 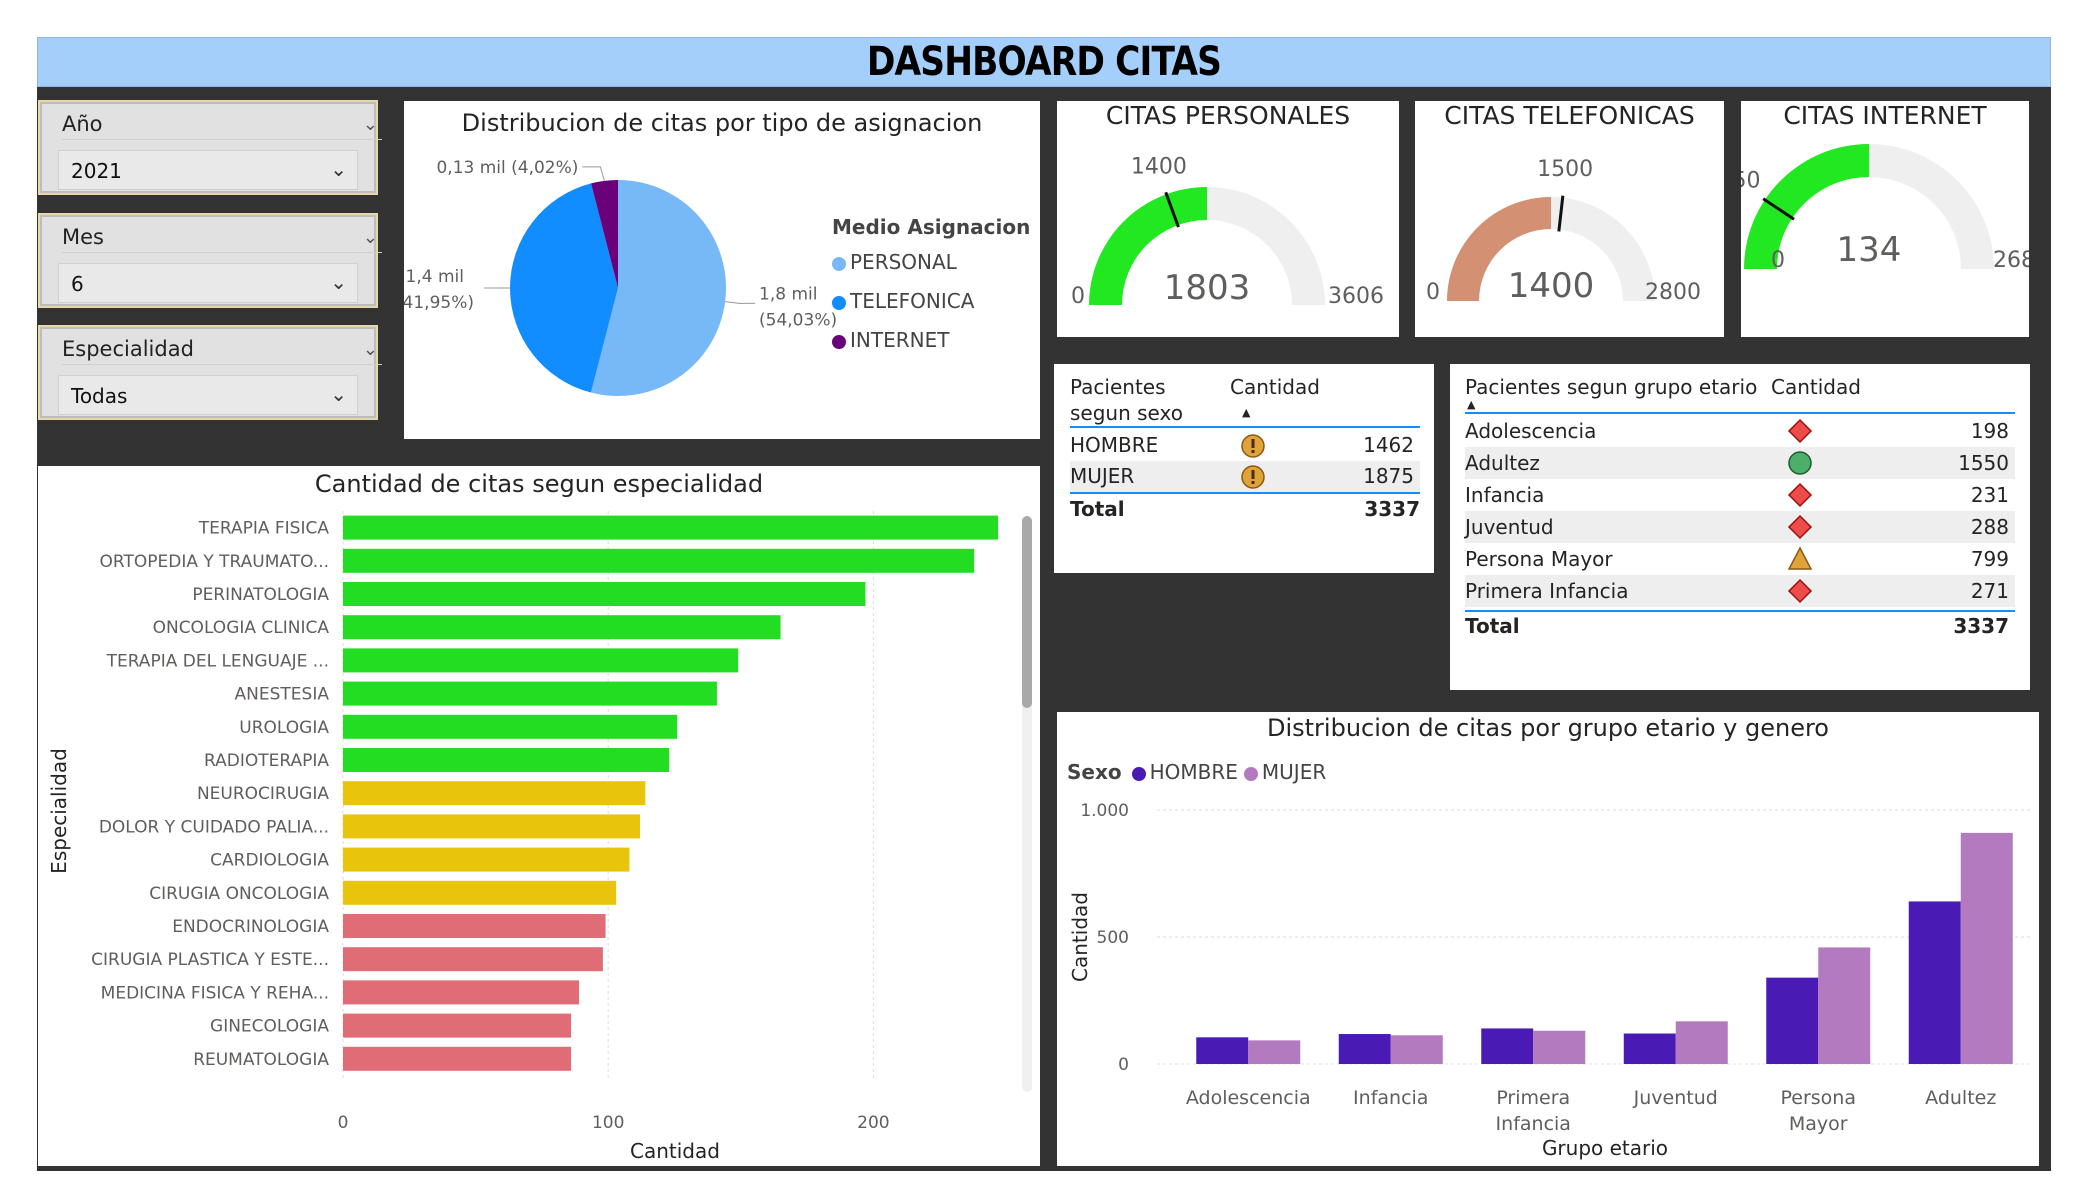 I want to click on chart-scrollbar-thumb, so click(x=1027, y=612).